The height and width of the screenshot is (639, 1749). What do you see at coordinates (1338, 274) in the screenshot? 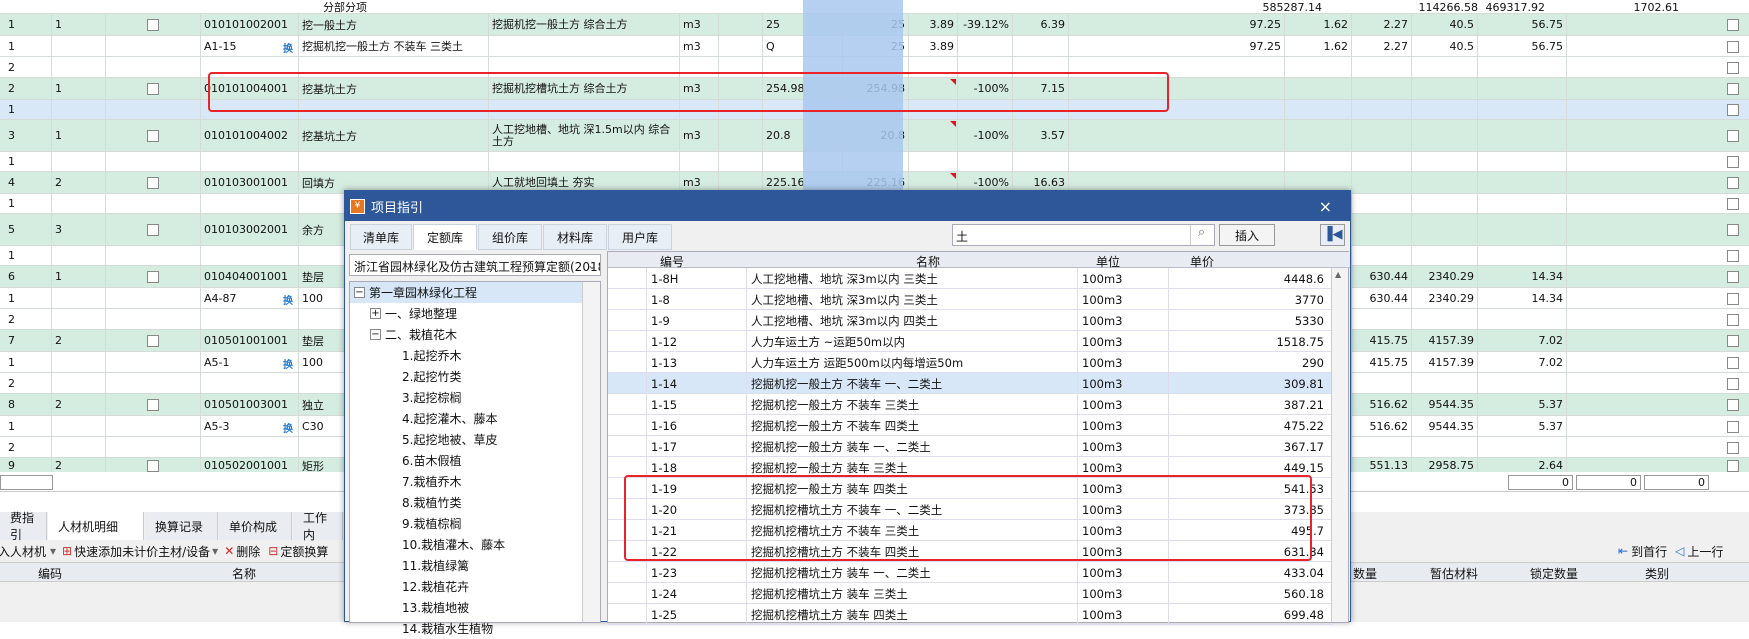
I see `scroll-up-icon: ▲` at bounding box center [1338, 274].